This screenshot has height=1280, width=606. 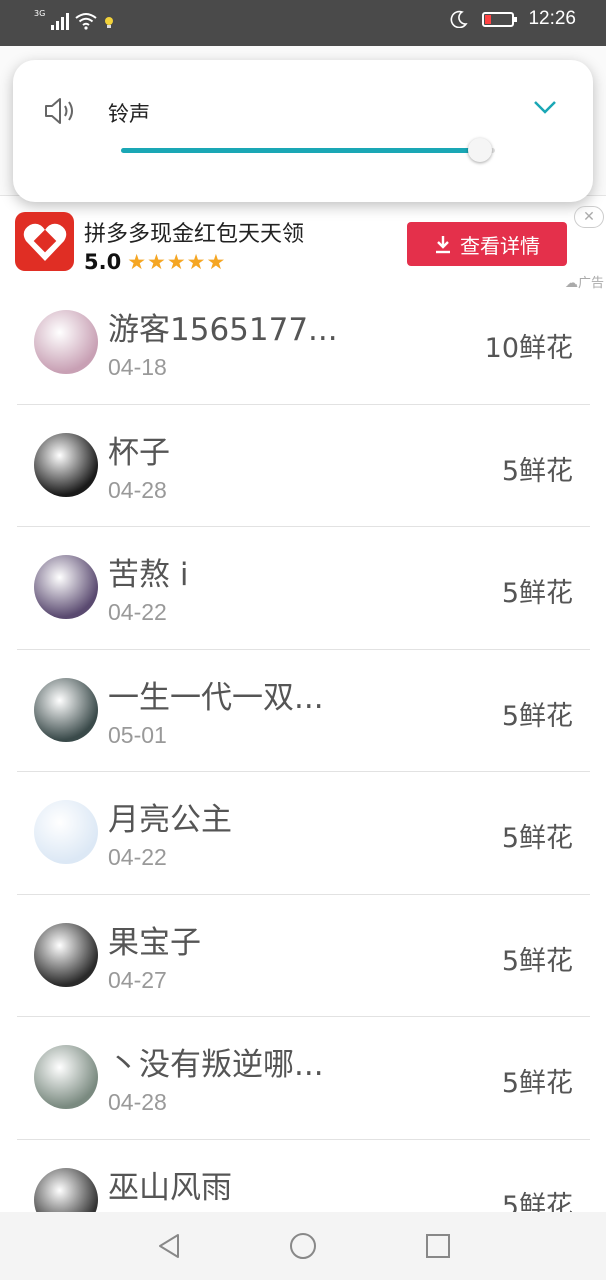 I want to click on view-details-label: 查看详情, so click(x=500, y=245).